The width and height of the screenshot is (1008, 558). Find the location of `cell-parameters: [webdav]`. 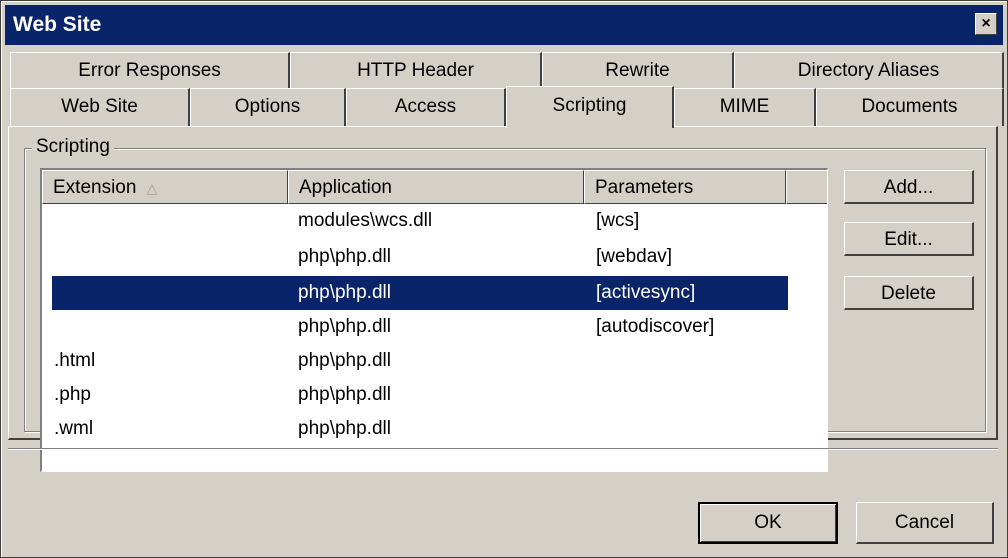

cell-parameters: [webdav] is located at coordinates (634, 256).